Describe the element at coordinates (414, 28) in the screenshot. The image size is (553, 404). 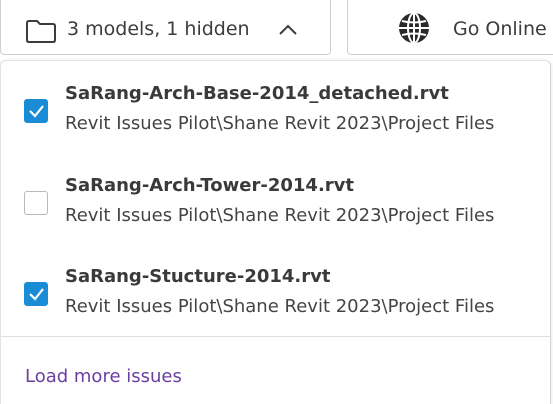
I see `globe-icon` at that location.